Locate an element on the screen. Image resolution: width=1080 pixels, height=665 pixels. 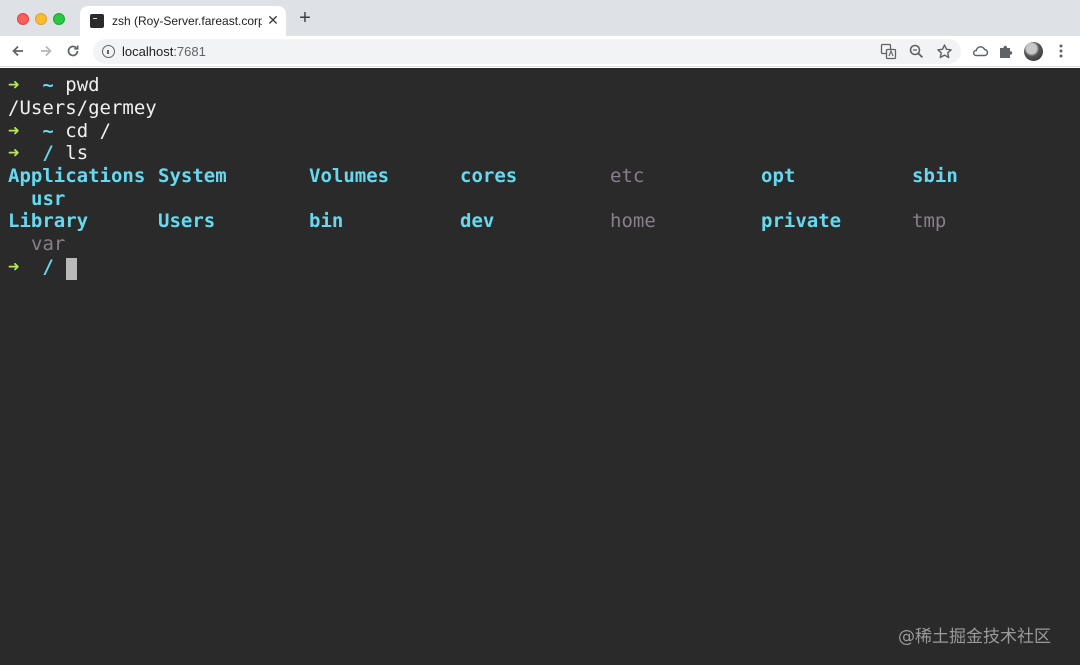
maximize-window-button is located at coordinates (59, 19).